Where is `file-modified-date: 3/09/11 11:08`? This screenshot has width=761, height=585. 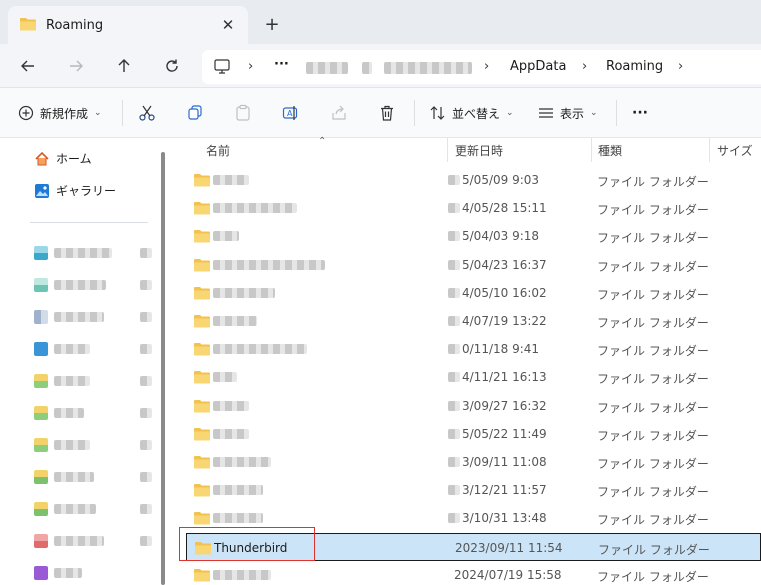
file-modified-date: 3/09/11 11:08 is located at coordinates (504, 462).